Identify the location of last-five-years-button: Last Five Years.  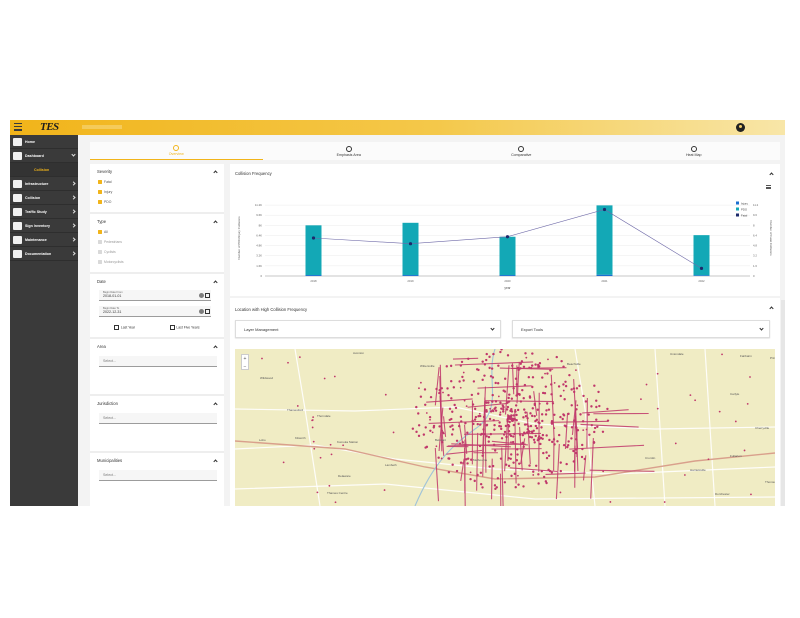
(184, 327).